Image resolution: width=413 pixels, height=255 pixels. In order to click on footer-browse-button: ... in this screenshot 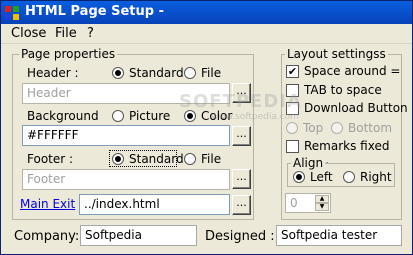, I will do `click(241, 179)`.